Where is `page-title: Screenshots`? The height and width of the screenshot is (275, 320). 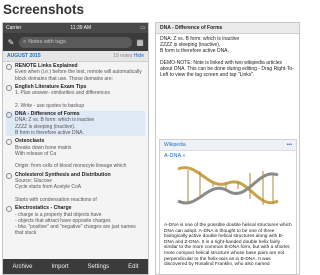 page-title: Screenshots is located at coordinates (44, 9).